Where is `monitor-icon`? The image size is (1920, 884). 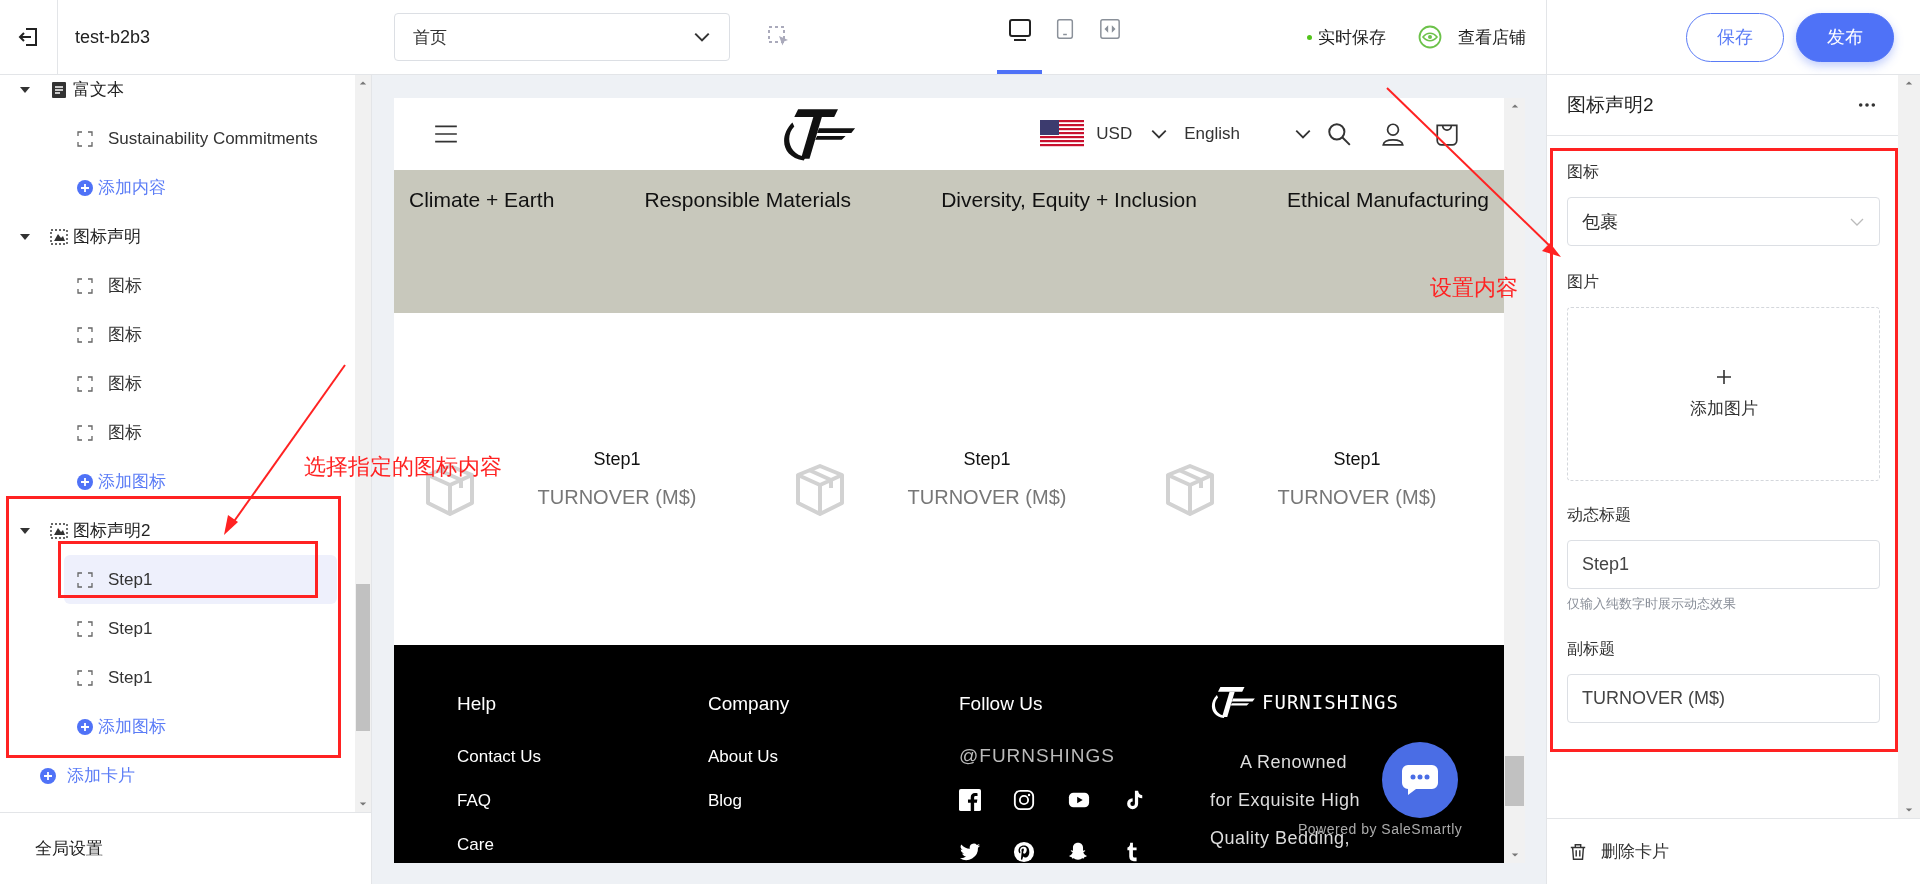 monitor-icon is located at coordinates (1019, 30).